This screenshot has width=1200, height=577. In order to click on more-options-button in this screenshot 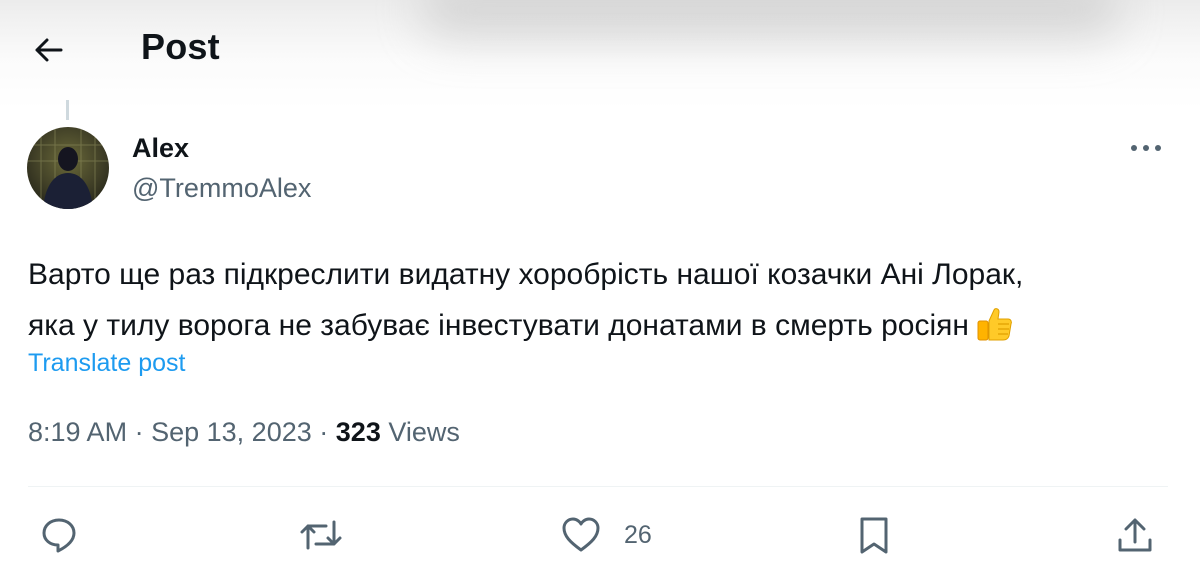, I will do `click(1146, 148)`.